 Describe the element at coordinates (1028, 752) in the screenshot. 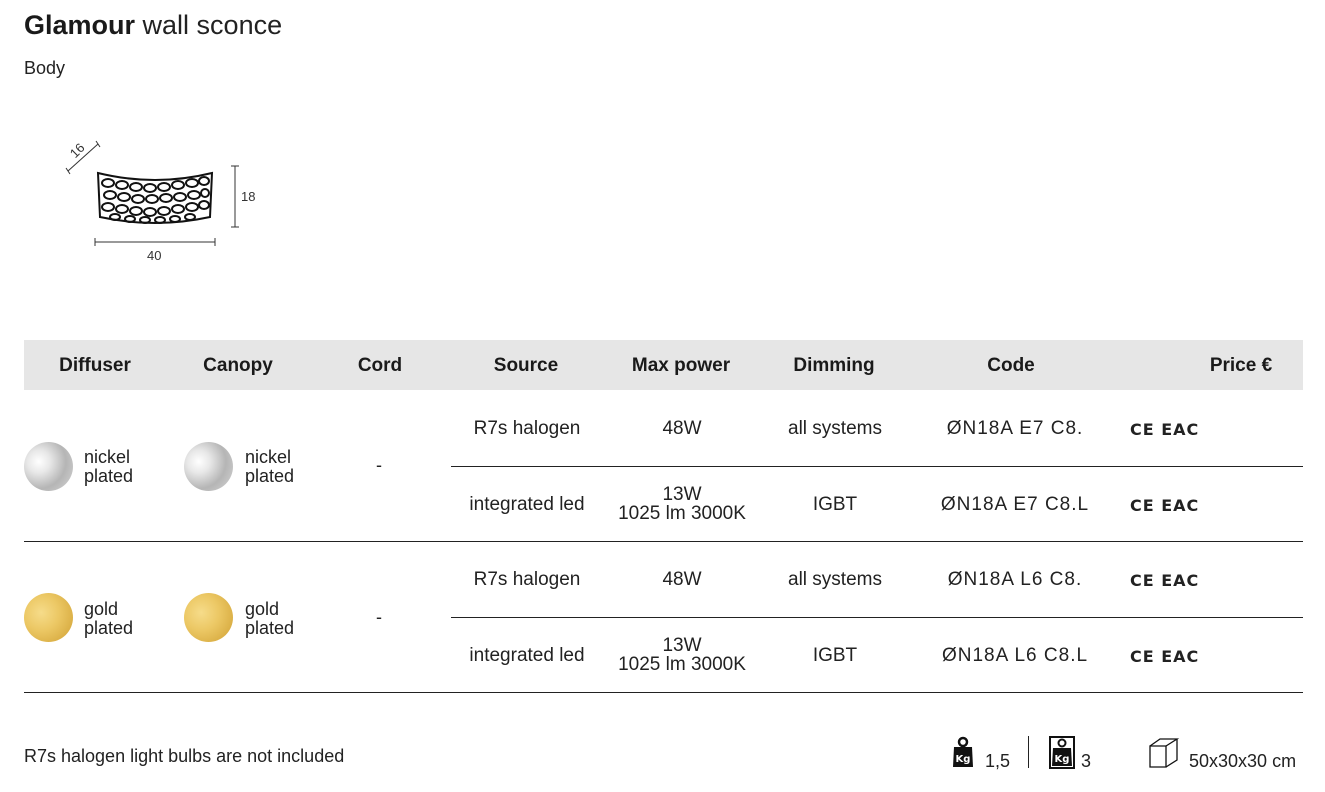

I see `weight-separator` at that location.